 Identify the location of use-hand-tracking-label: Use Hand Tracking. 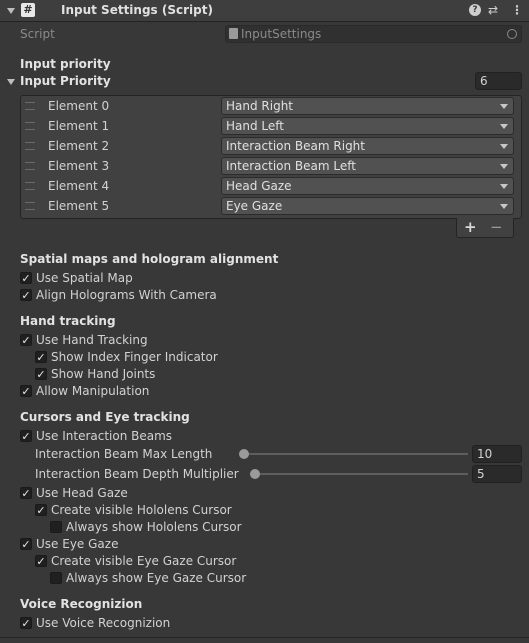
(92, 340).